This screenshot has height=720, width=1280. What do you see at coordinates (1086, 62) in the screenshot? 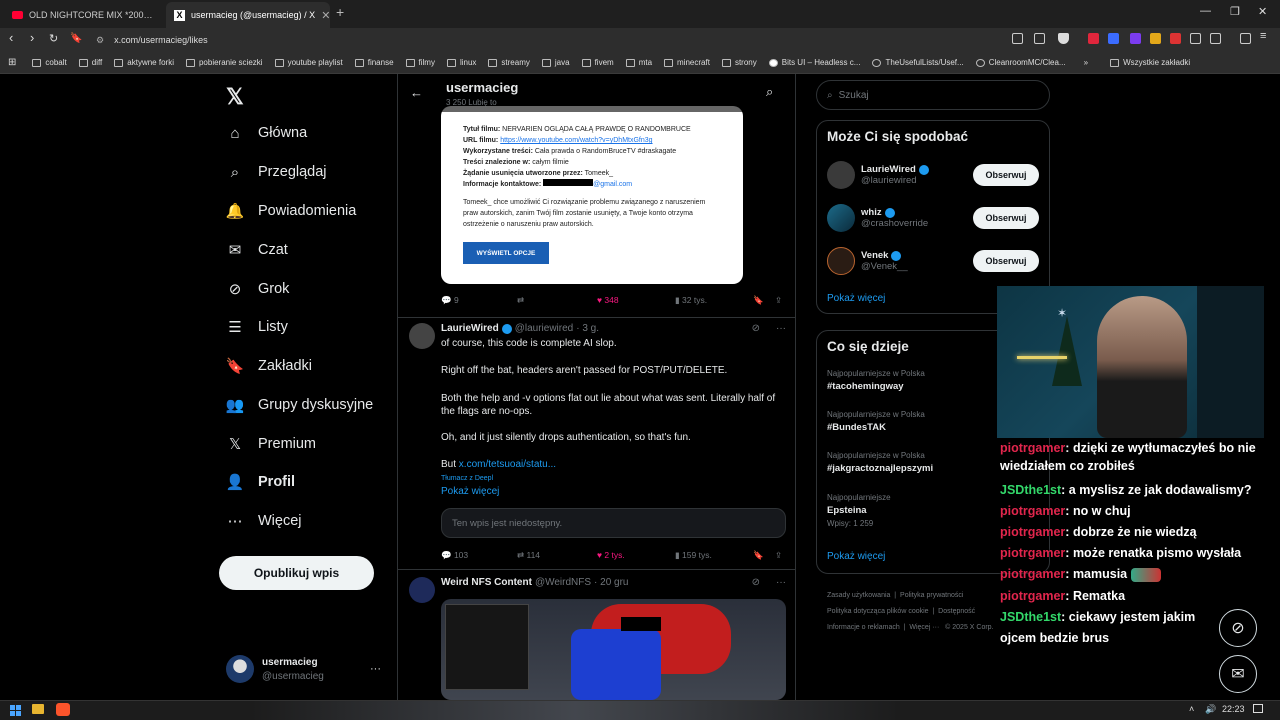
I see `bookmarks-overflow: »` at bounding box center [1086, 62].